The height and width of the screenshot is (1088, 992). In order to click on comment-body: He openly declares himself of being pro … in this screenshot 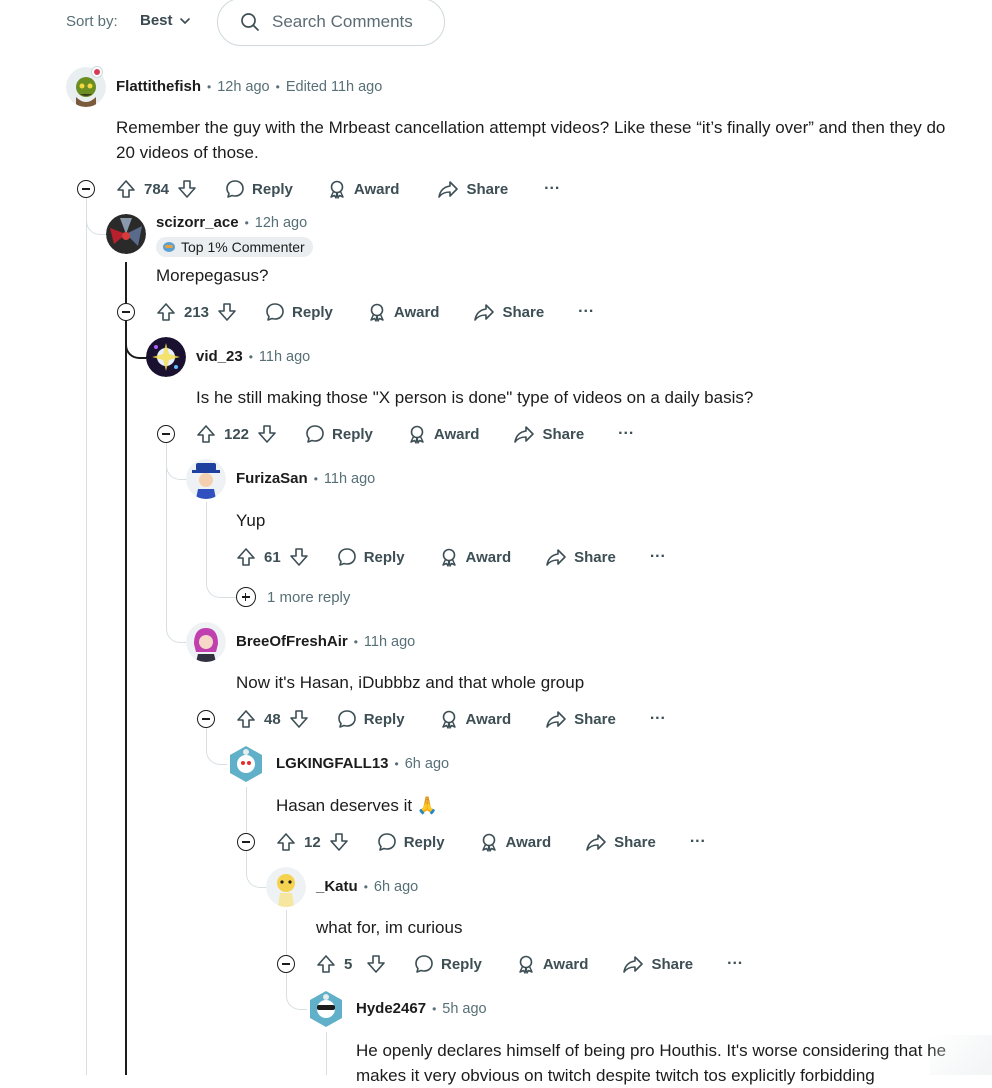, I will do `click(651, 1063)`.